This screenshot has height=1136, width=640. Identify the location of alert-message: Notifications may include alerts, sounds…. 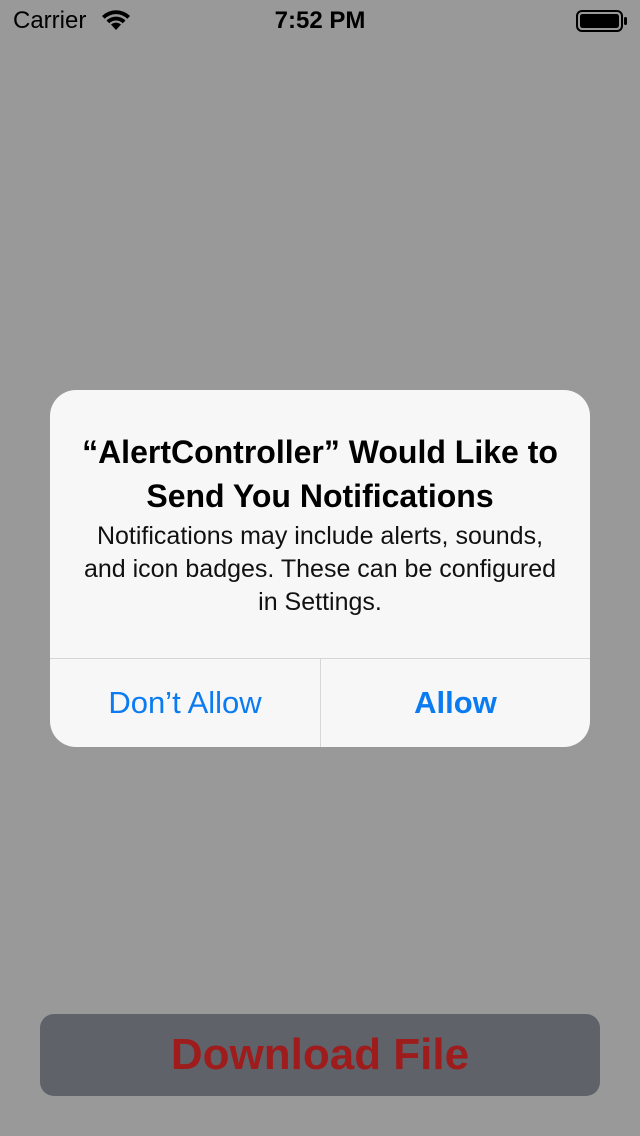
(320, 569).